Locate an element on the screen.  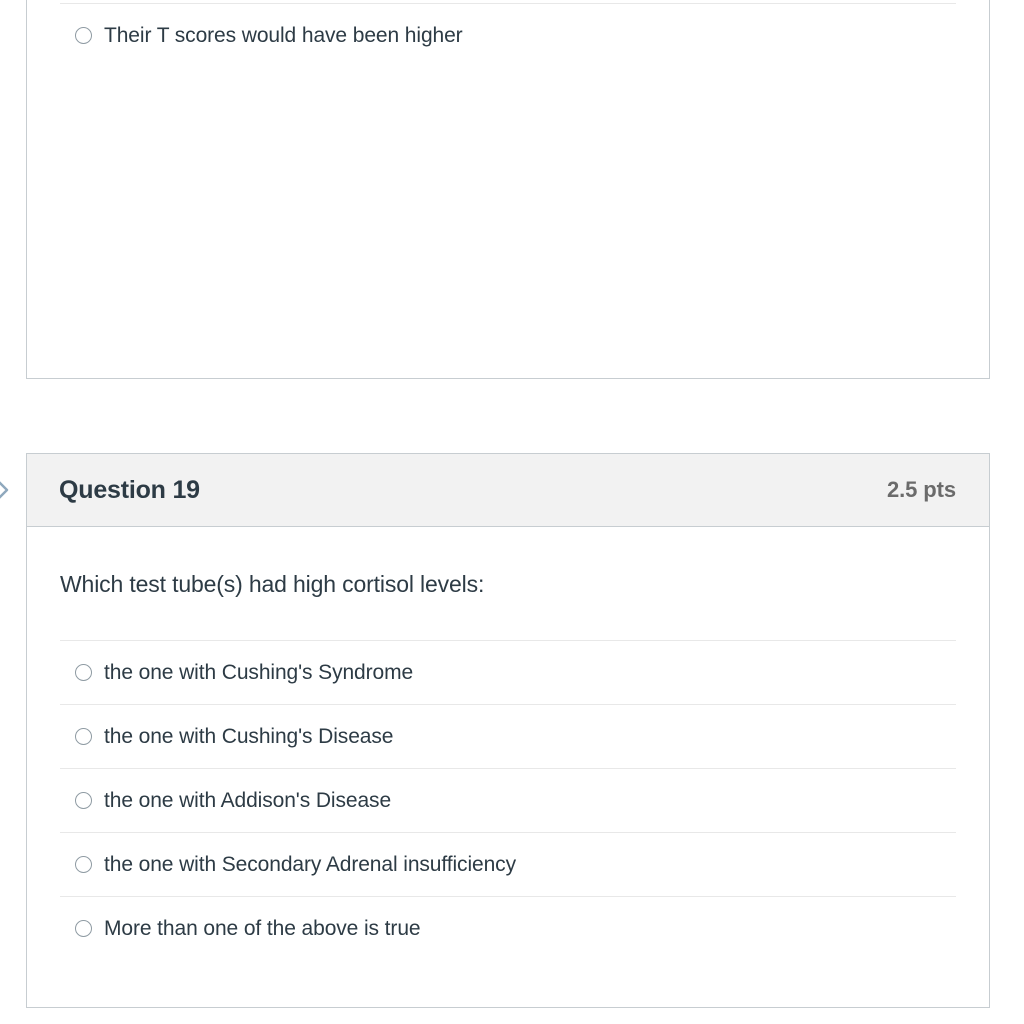
question-header: Question 19 2.5 pts is located at coordinates (508, 490).